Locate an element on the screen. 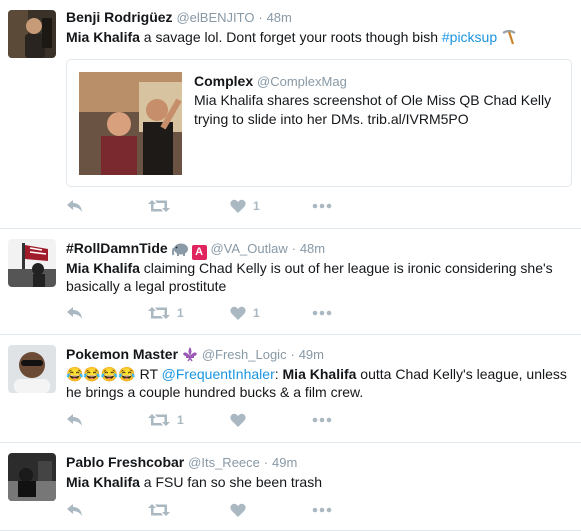 This screenshot has height=531, width=581. tweet-actions: 1 1 is located at coordinates (230, 313).